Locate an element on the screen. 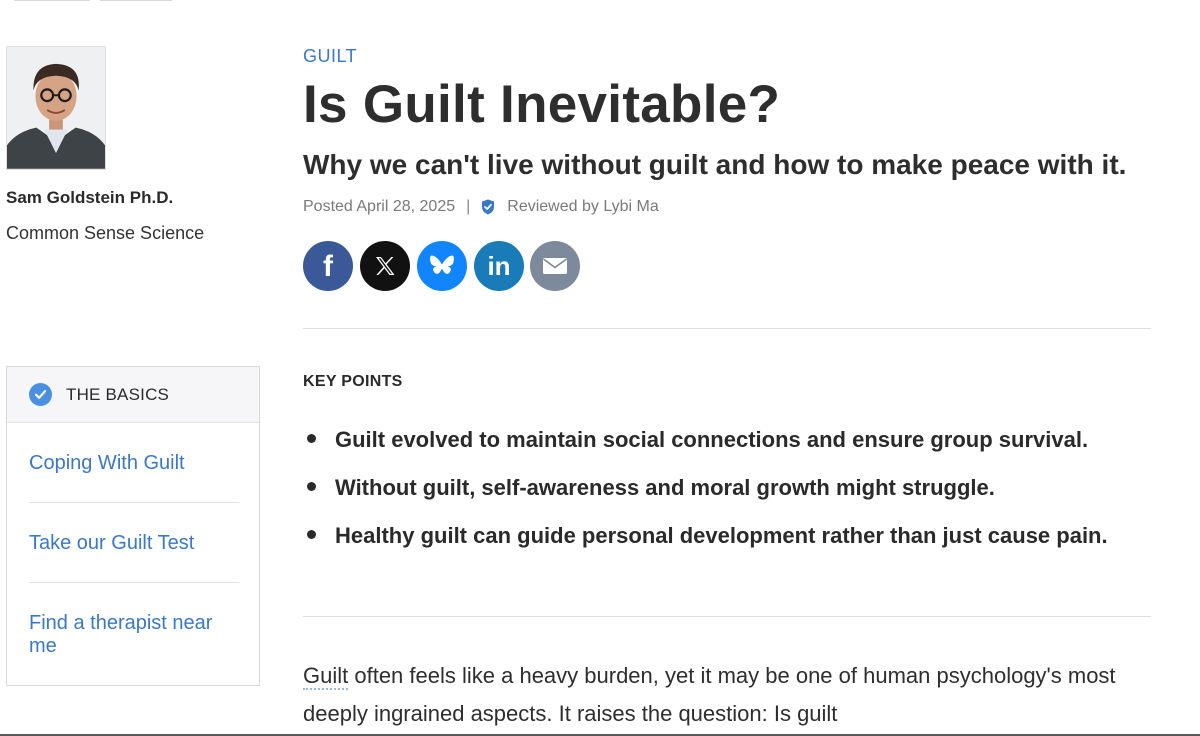 The height and width of the screenshot is (736, 1200). blog-name: Common Sense Science is located at coordinates (105, 233).